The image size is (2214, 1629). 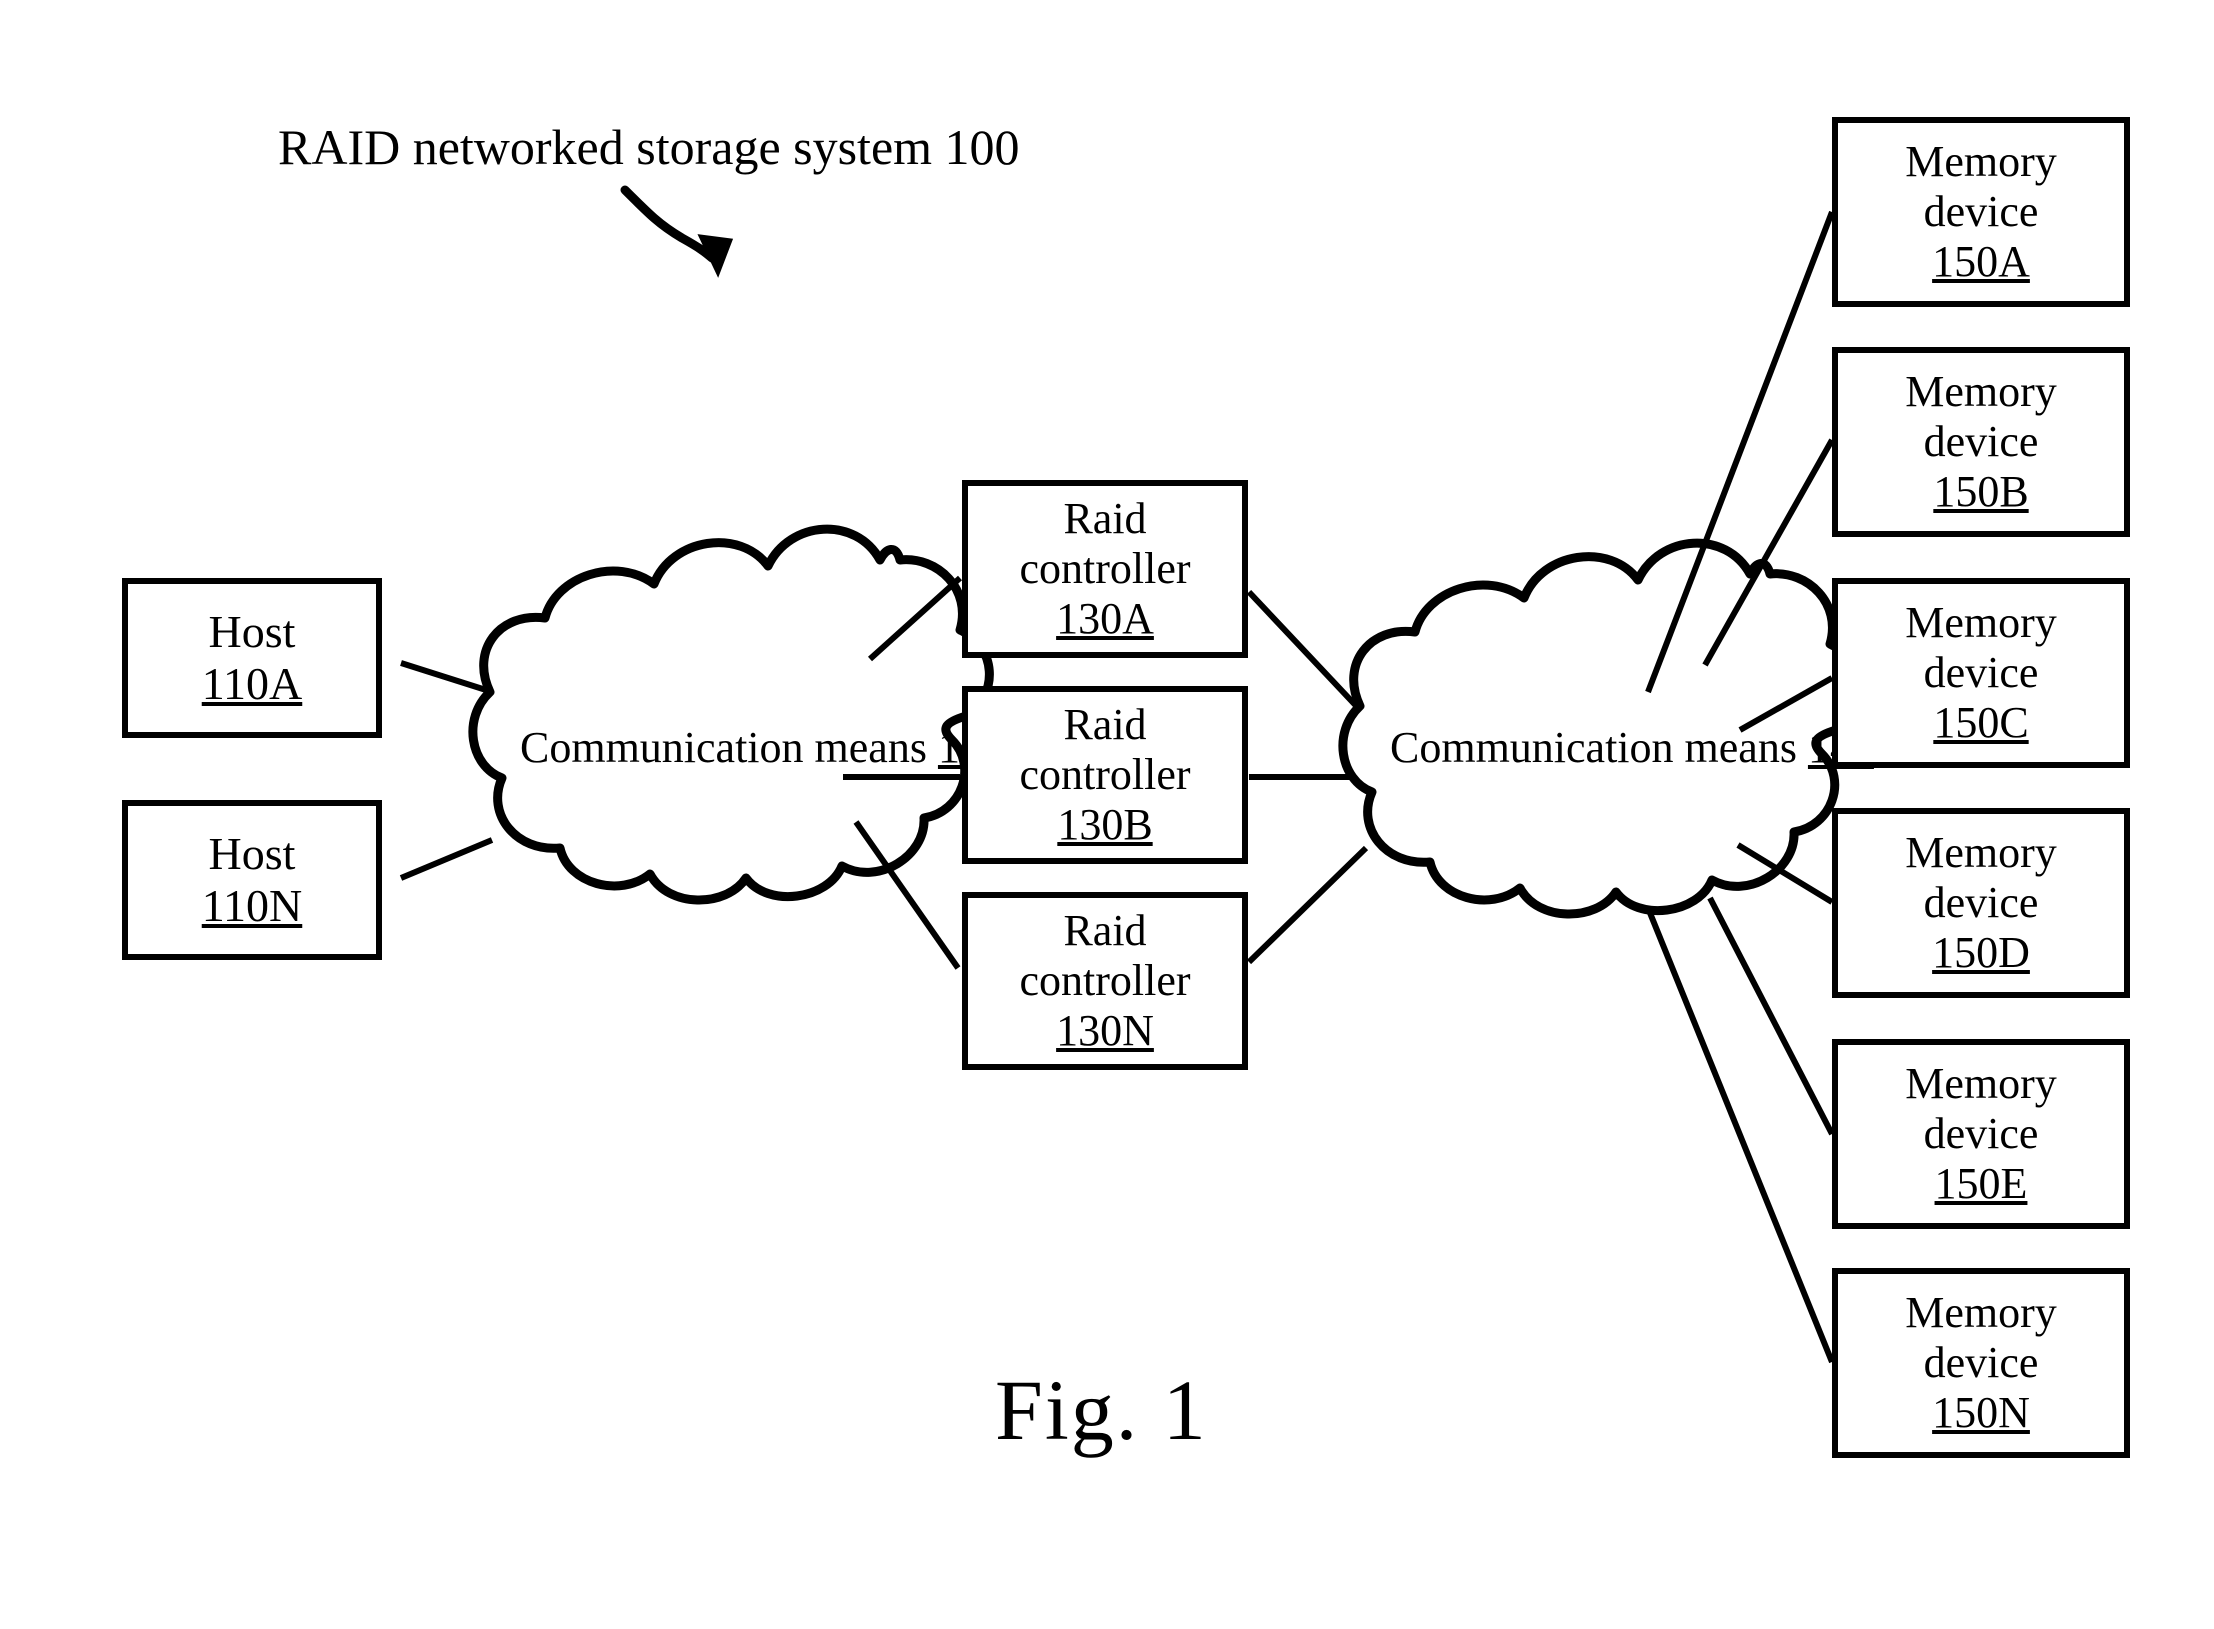 I want to click on memory-device-150e-box: Memory device 150E, so click(x=1981, y=1134).